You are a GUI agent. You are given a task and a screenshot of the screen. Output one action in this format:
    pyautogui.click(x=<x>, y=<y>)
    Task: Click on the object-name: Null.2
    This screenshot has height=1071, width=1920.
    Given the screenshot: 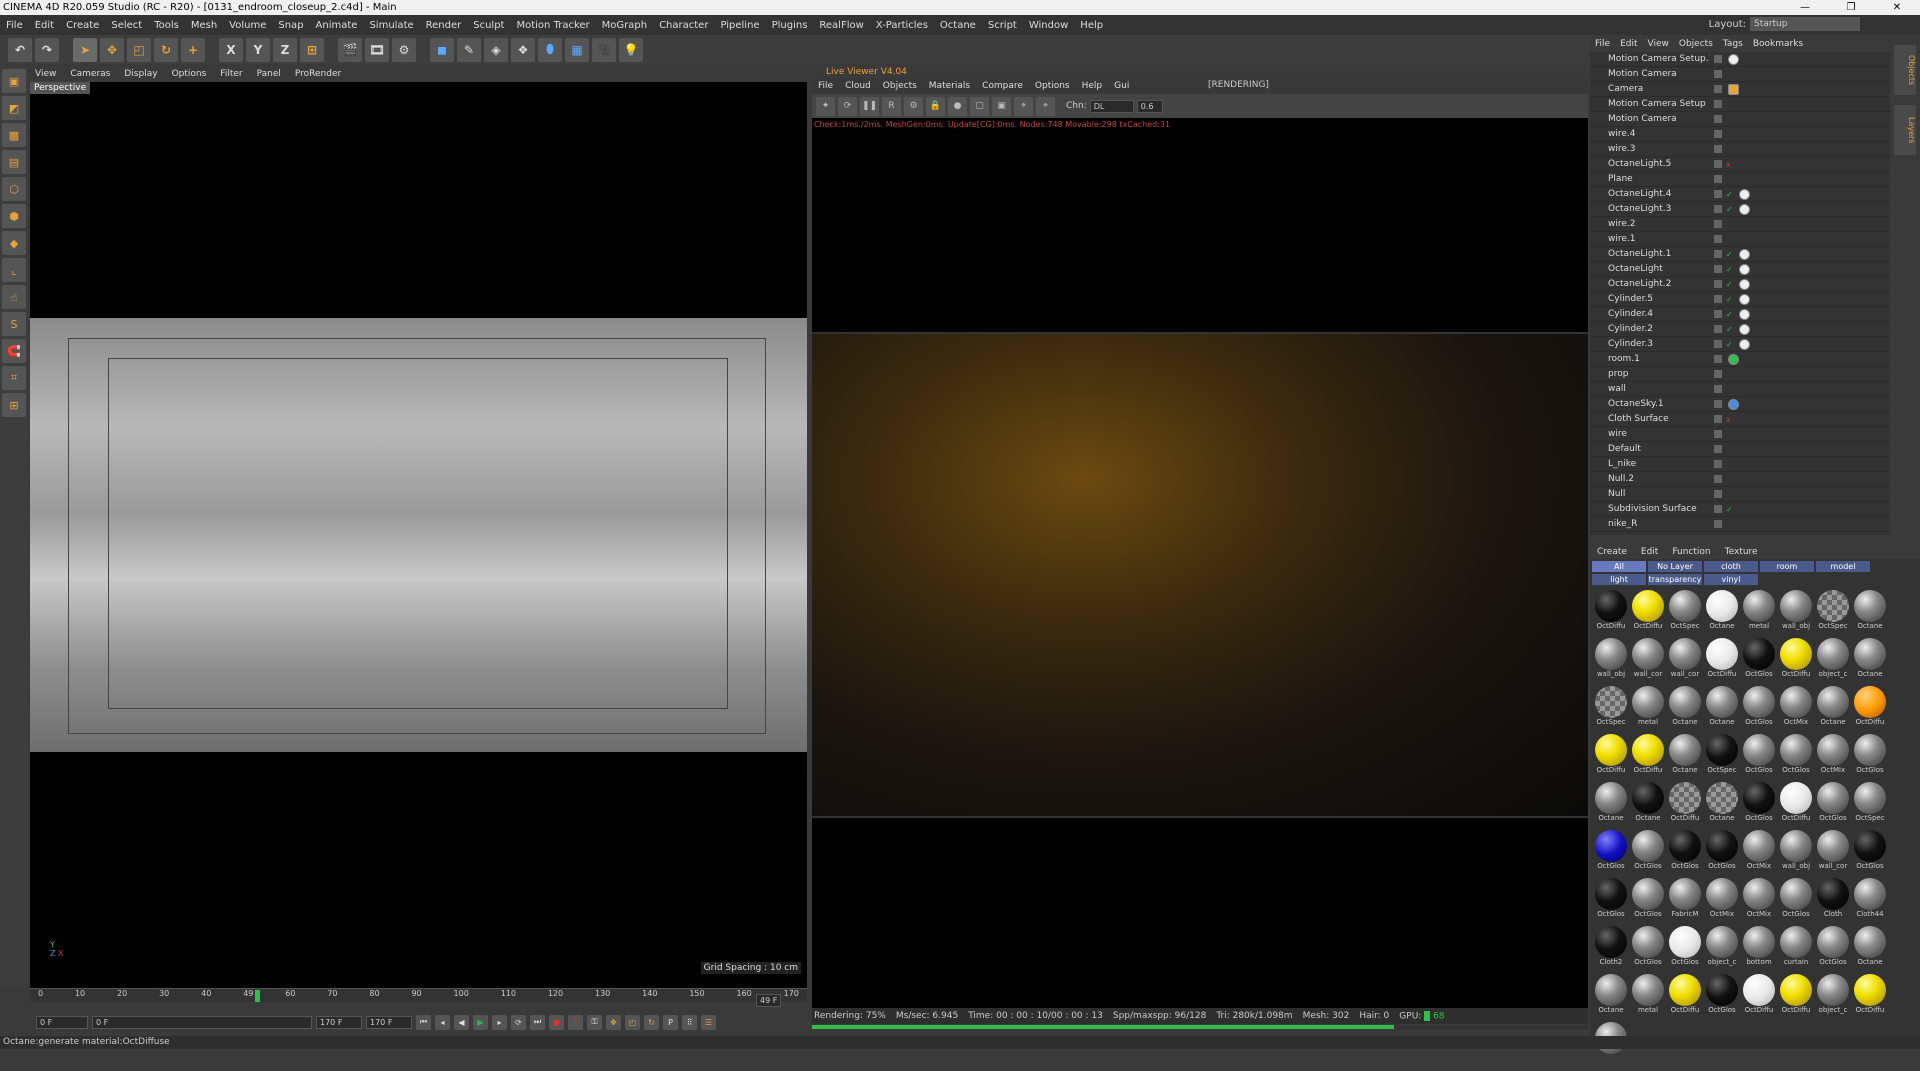 What is the action you would take?
    pyautogui.click(x=1650, y=479)
    